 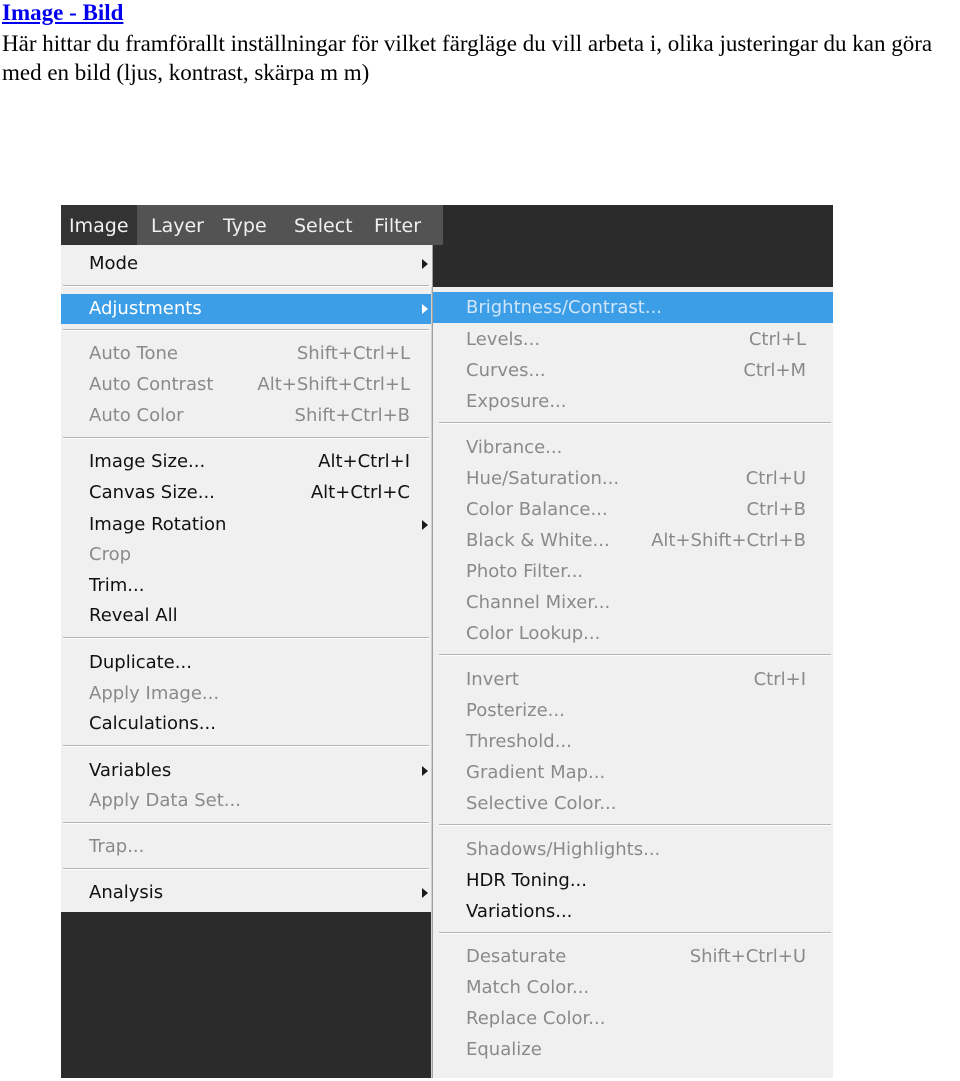 I want to click on menu-item-image-size: Image Size... Alt+Ctrl+I, so click(x=246, y=462).